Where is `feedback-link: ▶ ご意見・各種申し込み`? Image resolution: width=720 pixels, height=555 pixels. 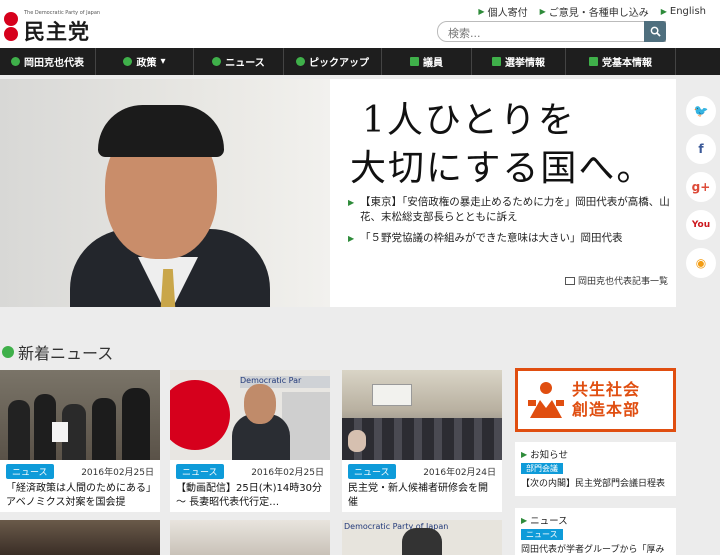
feedback-link: ▶ ご意見・各種申し込み is located at coordinates (594, 11).